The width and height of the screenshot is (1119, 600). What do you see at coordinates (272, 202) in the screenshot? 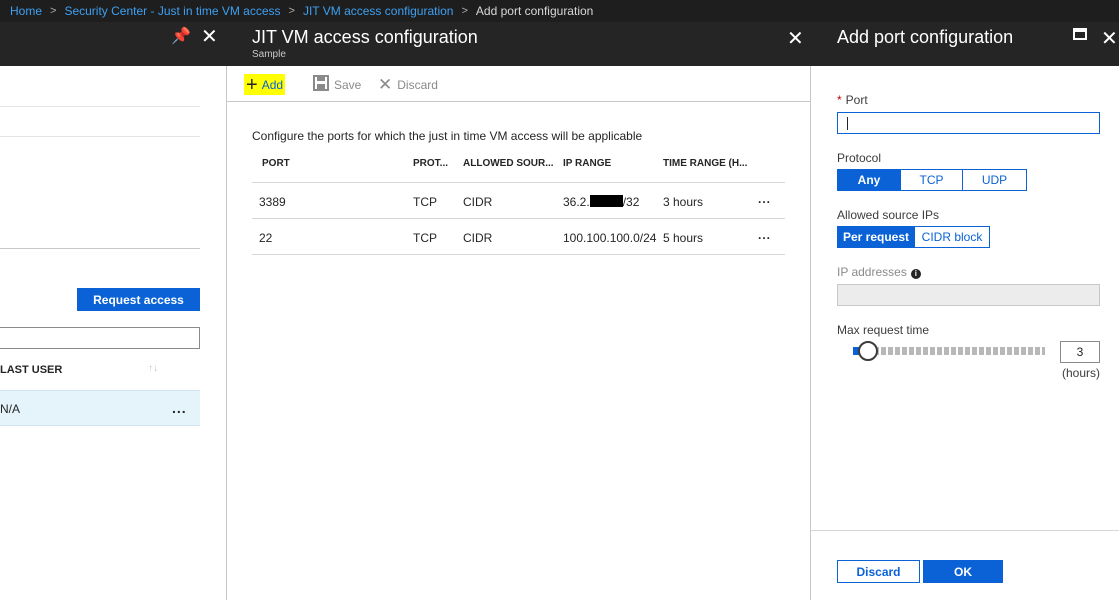
I see `port-value: 3389` at bounding box center [272, 202].